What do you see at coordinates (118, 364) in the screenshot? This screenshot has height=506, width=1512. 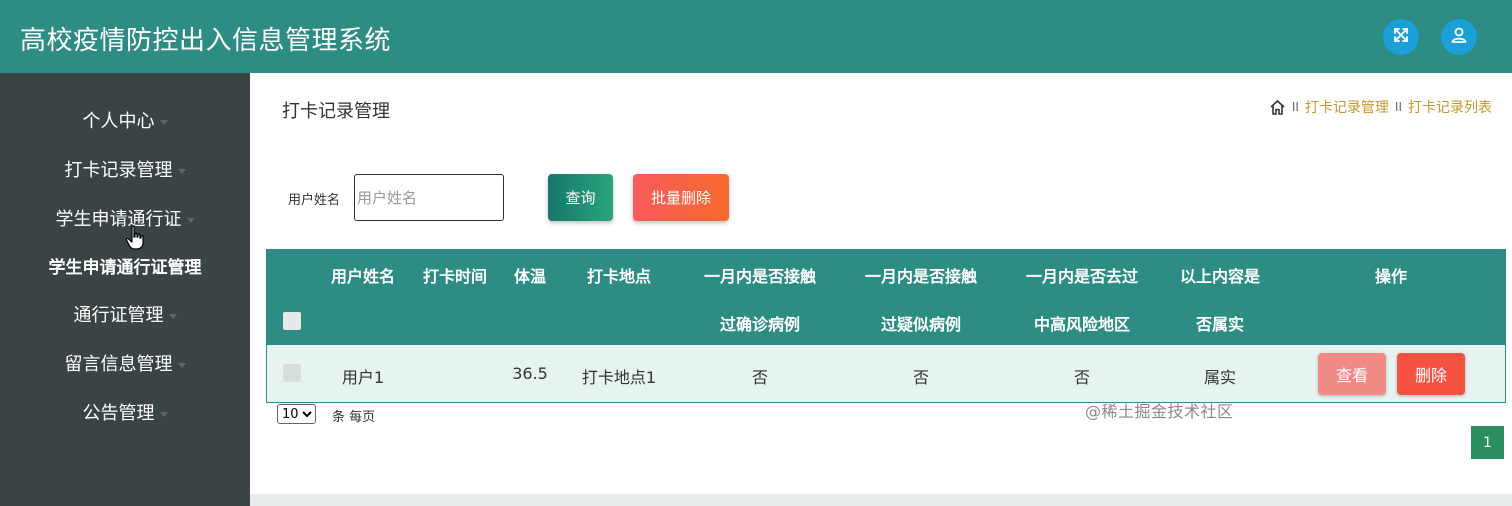 I see `sidebar-item-label: 留言信息管理` at bounding box center [118, 364].